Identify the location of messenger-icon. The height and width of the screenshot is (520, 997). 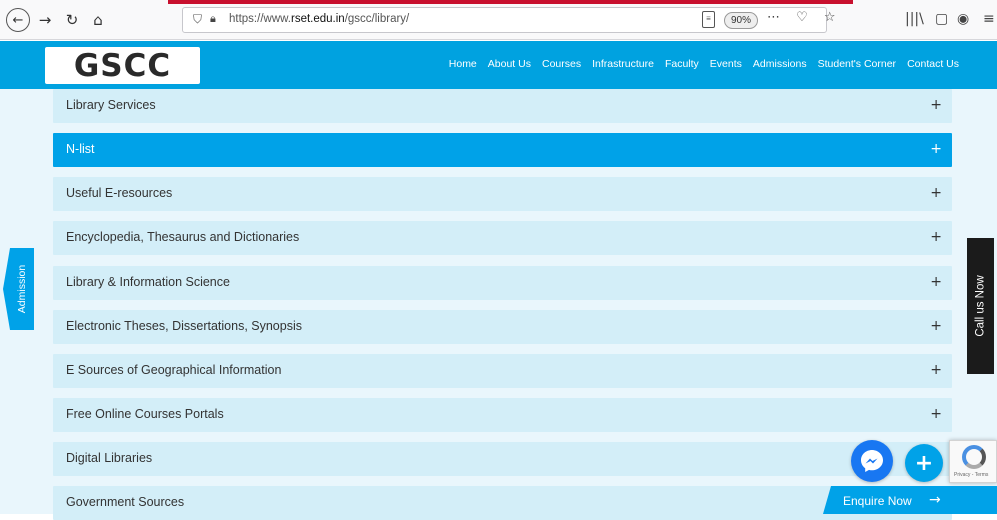
(872, 461).